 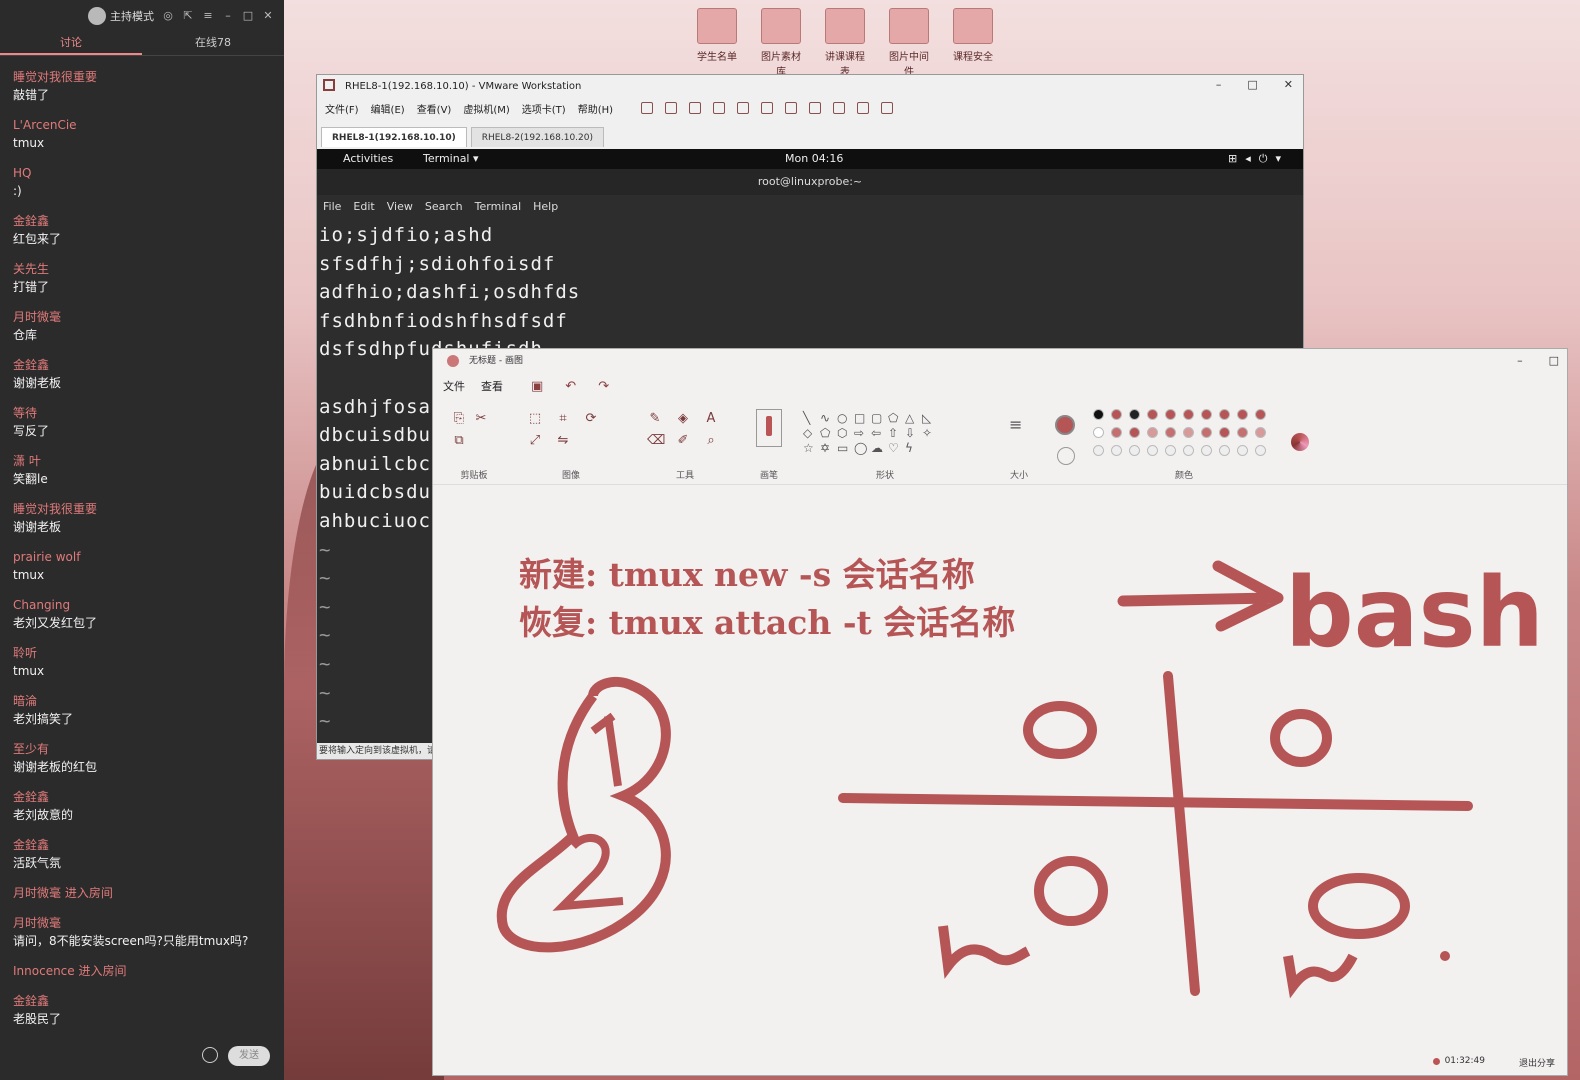 What do you see at coordinates (973, 43) in the screenshot?
I see `desktop-icon: 课程安全` at bounding box center [973, 43].